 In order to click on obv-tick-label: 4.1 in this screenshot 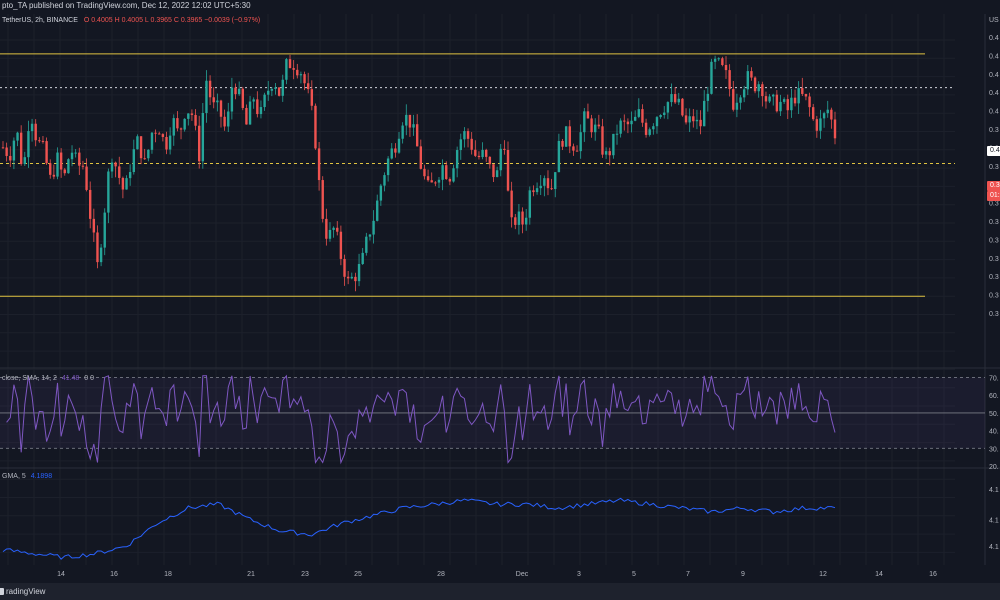, I will do `click(994, 547)`.